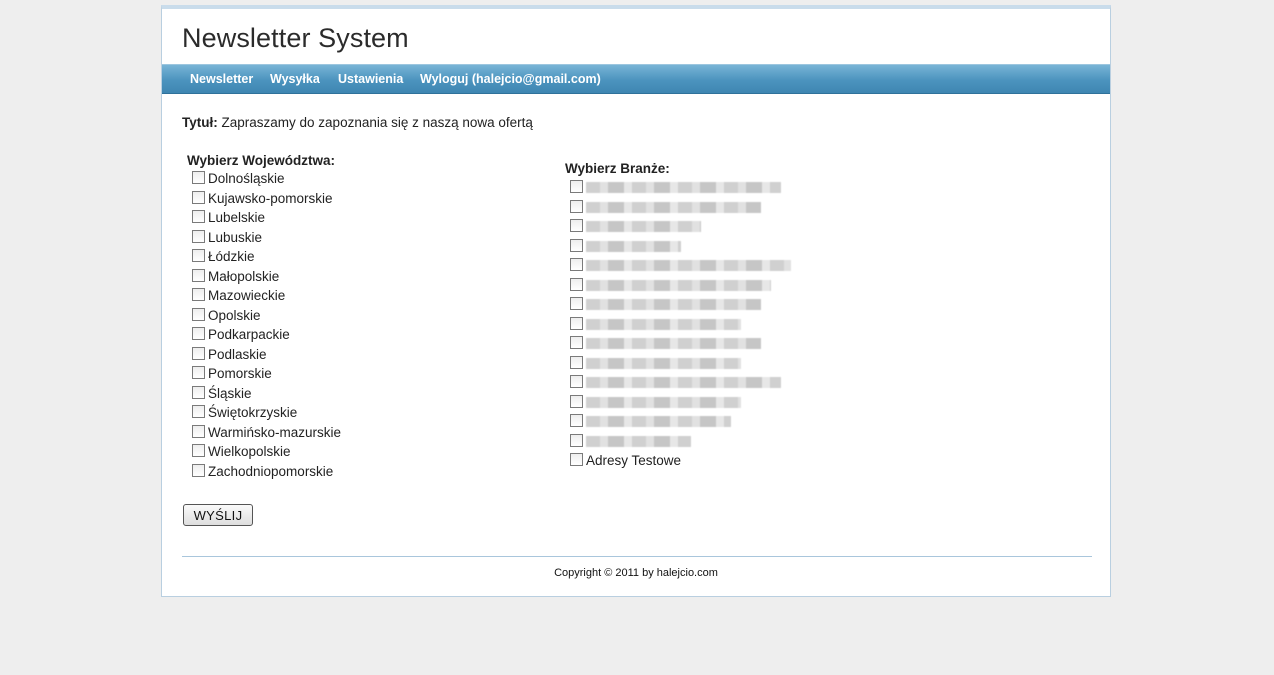  I want to click on message-title-label: Tytuł:, so click(200, 122).